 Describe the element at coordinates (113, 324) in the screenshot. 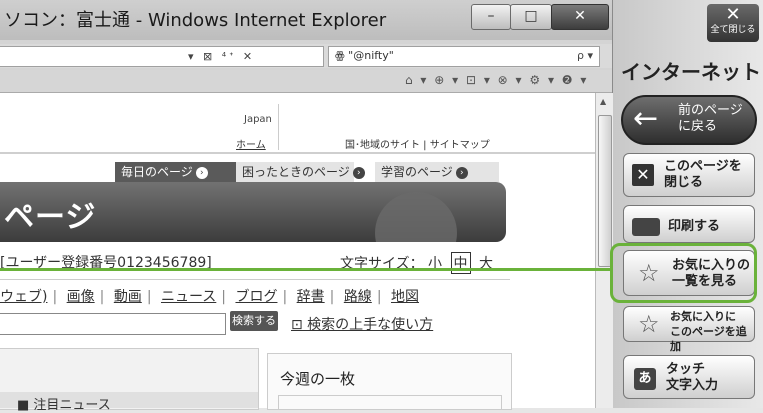

I see `page-search-input` at that location.